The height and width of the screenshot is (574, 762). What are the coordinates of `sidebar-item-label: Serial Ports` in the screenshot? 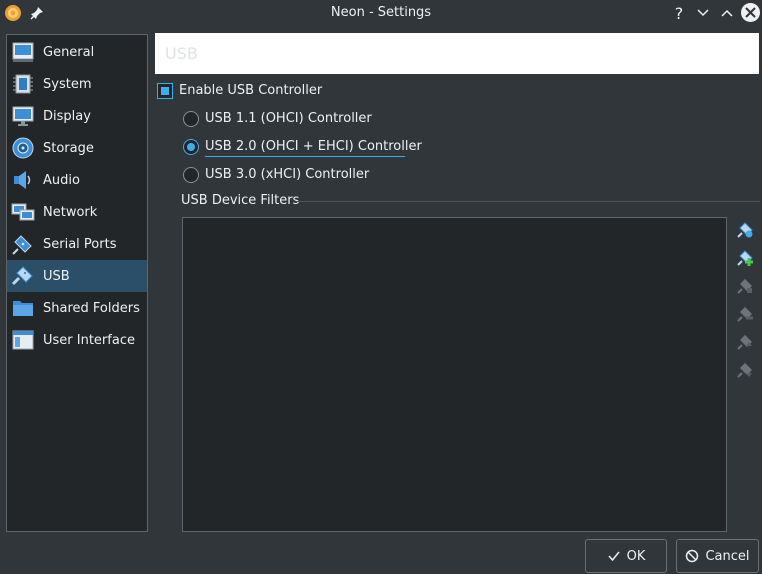 It's located at (80, 244).